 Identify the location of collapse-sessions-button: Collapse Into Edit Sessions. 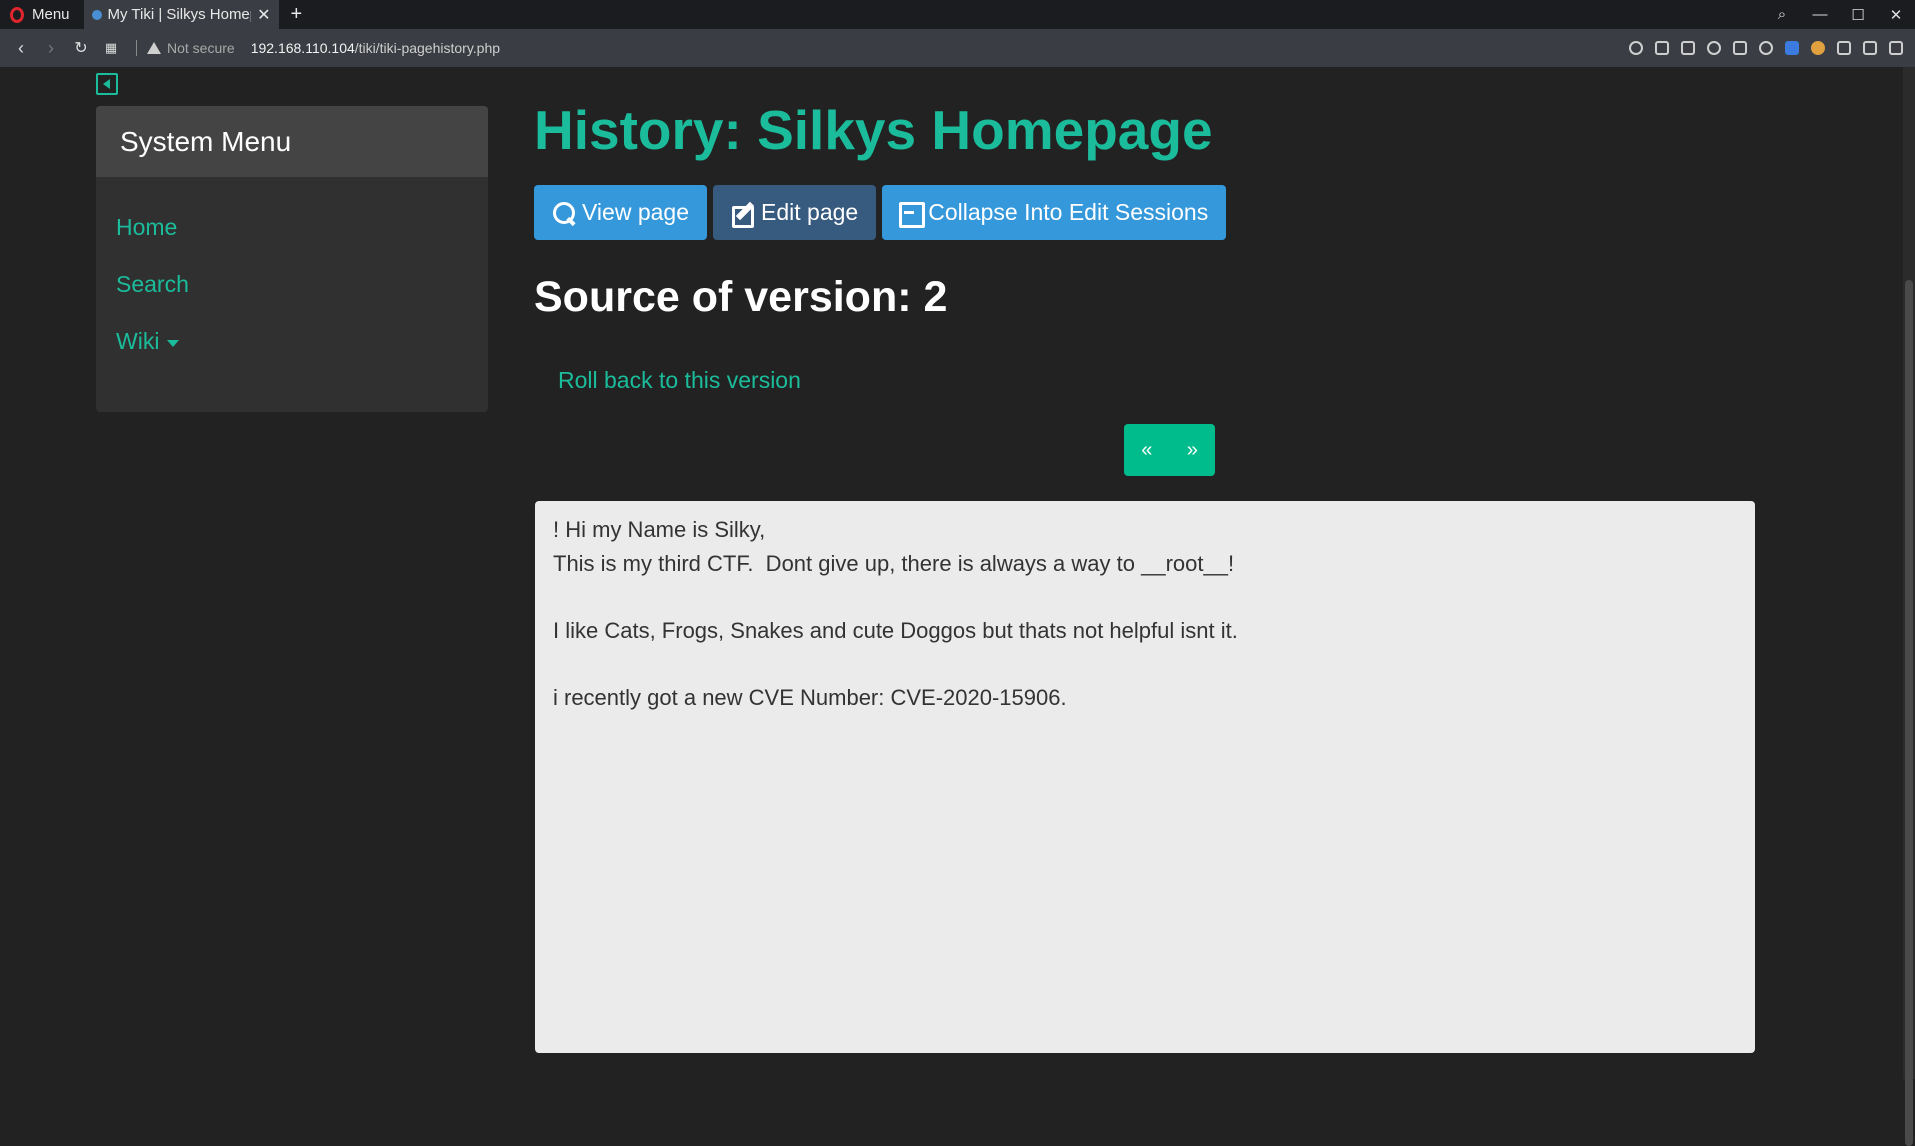
(1054, 212).